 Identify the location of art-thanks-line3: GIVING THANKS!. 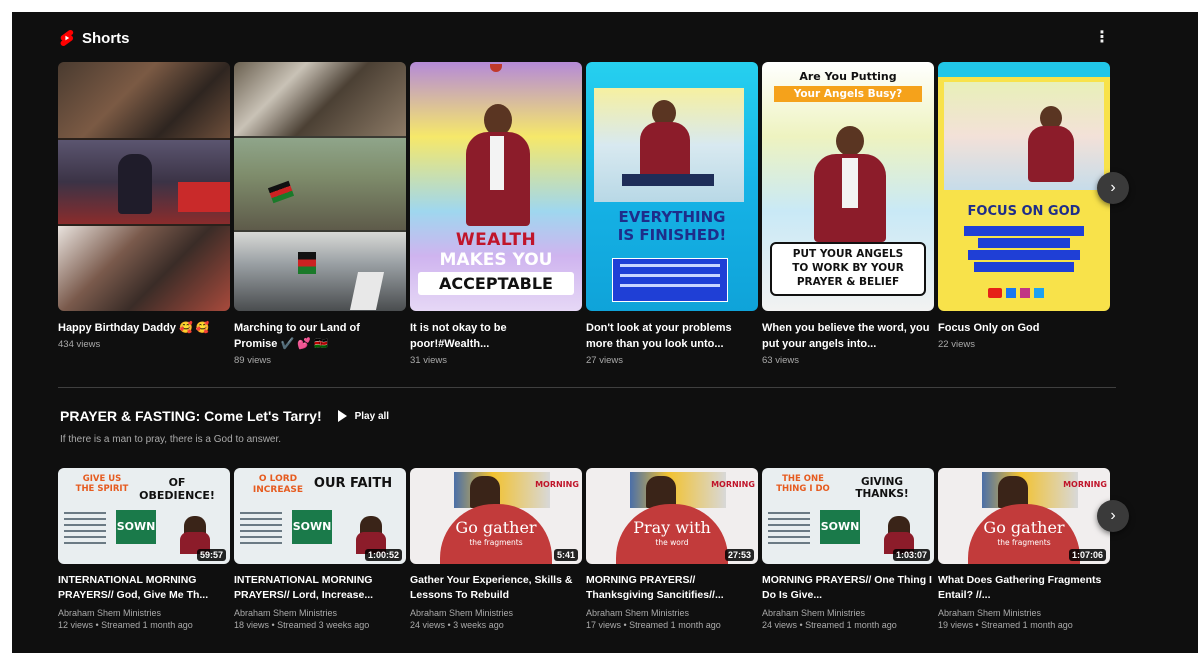
(882, 488).